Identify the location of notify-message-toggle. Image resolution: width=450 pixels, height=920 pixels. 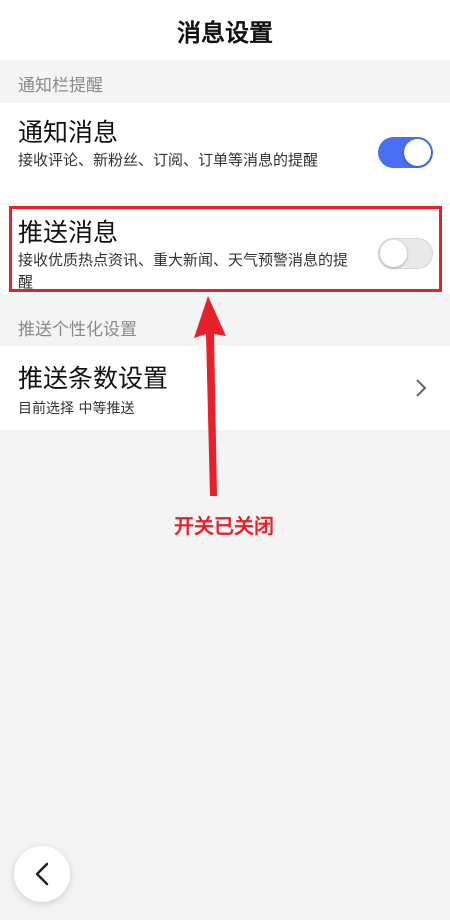
(405, 152).